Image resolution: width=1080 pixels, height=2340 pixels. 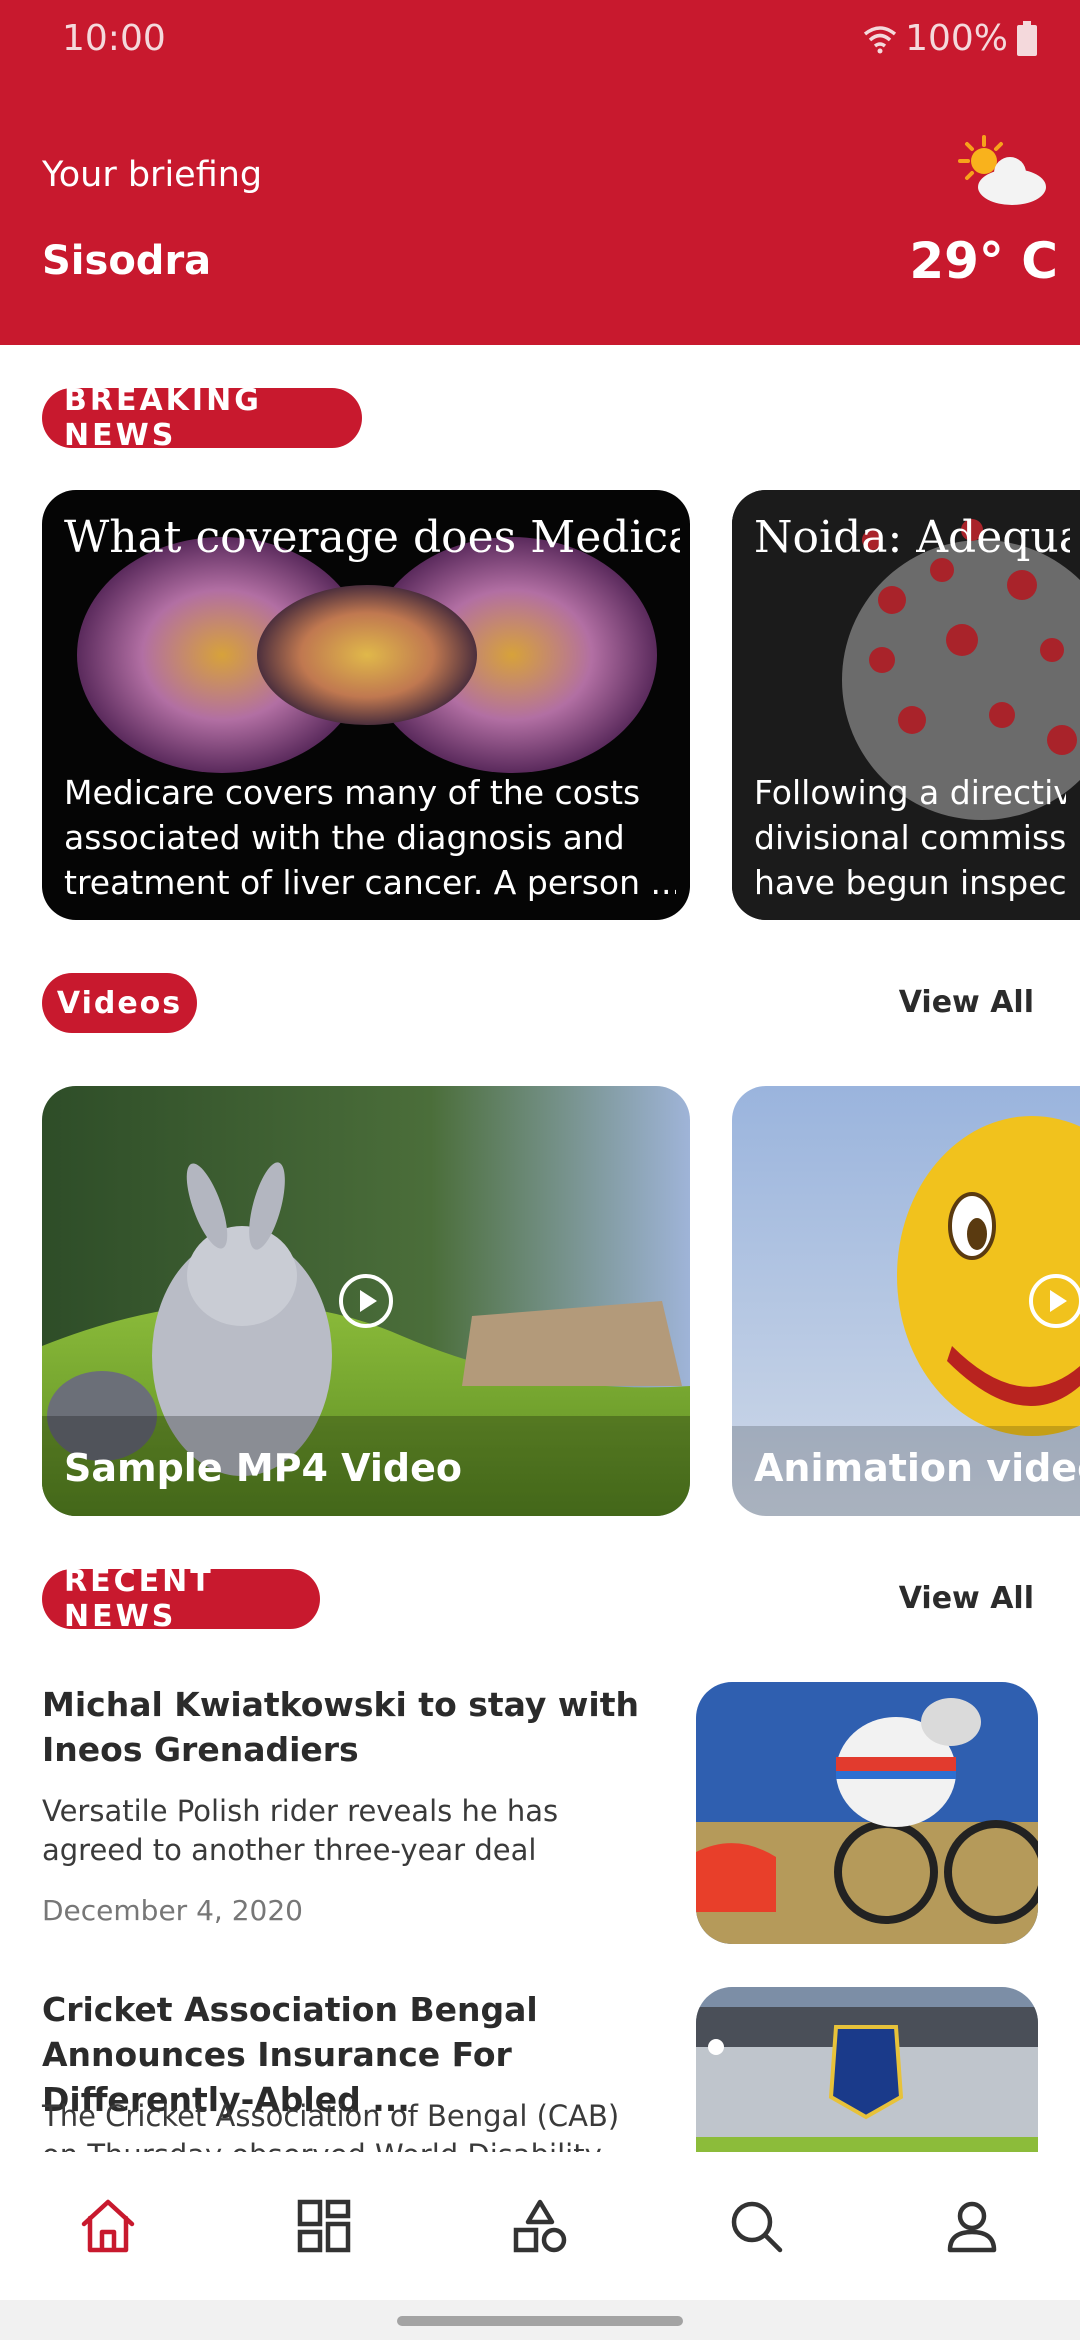 I want to click on gesture-handle, so click(x=540, y=2321).